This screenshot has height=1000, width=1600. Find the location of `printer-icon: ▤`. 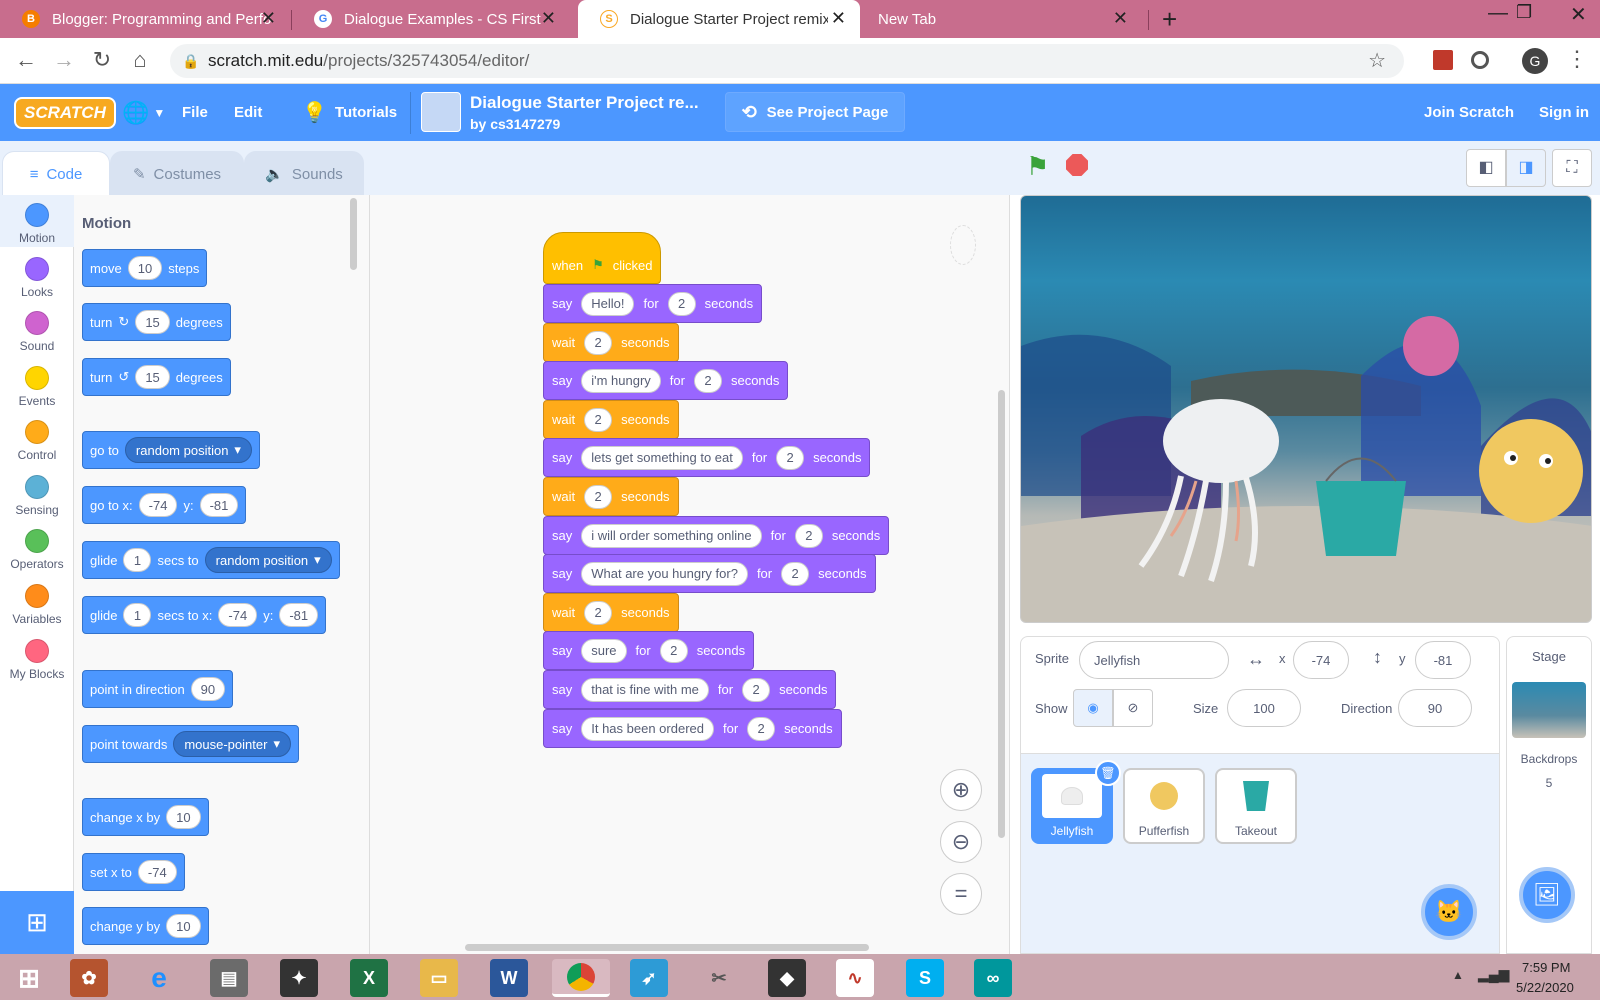

printer-icon: ▤ is located at coordinates (229, 978).